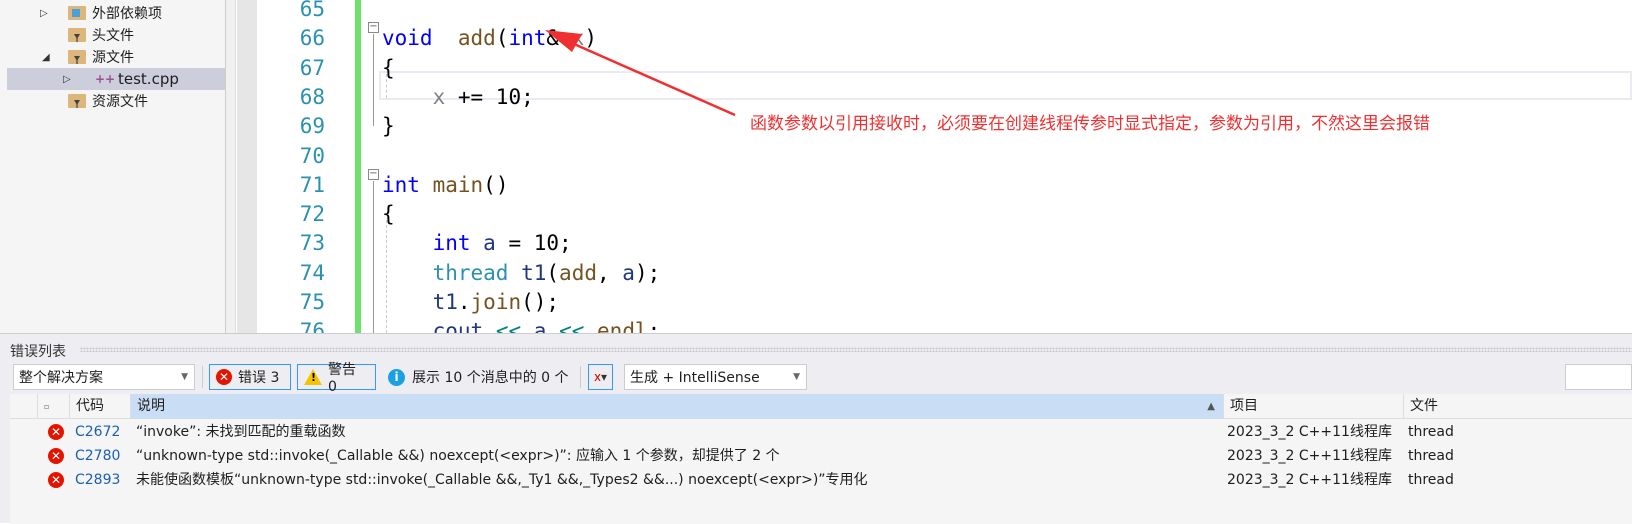  I want to click on tree-item-label: 源文件, so click(113, 58).